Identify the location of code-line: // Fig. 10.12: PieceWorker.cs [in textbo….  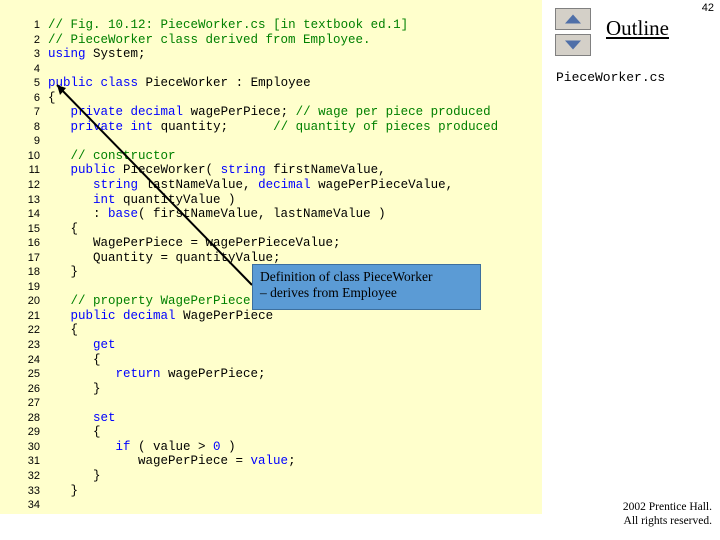
(293, 25).